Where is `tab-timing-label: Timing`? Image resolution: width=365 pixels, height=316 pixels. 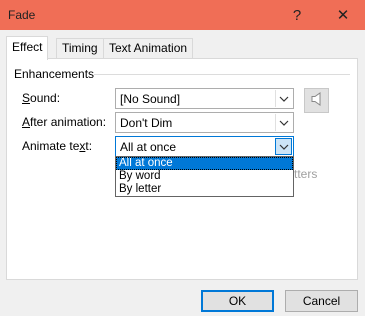
tab-timing-label: Timing is located at coordinates (80, 48).